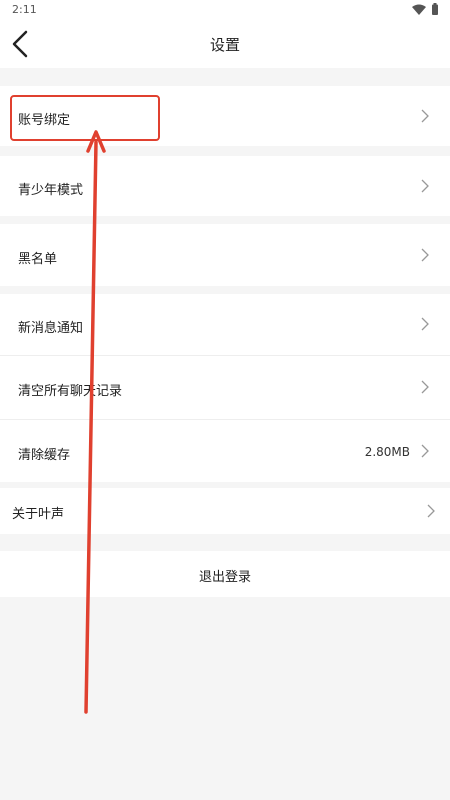 This screenshot has height=800, width=450. What do you see at coordinates (44, 455) in the screenshot?
I see `setting-label: 清除缓存` at bounding box center [44, 455].